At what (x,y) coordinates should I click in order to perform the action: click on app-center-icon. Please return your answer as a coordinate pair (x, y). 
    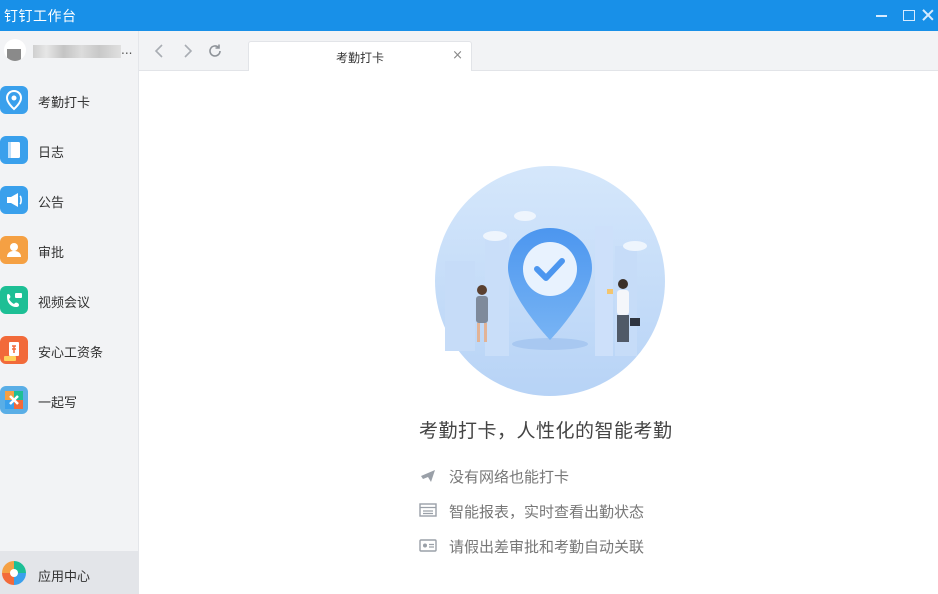
    Looking at the image, I should click on (14, 573).